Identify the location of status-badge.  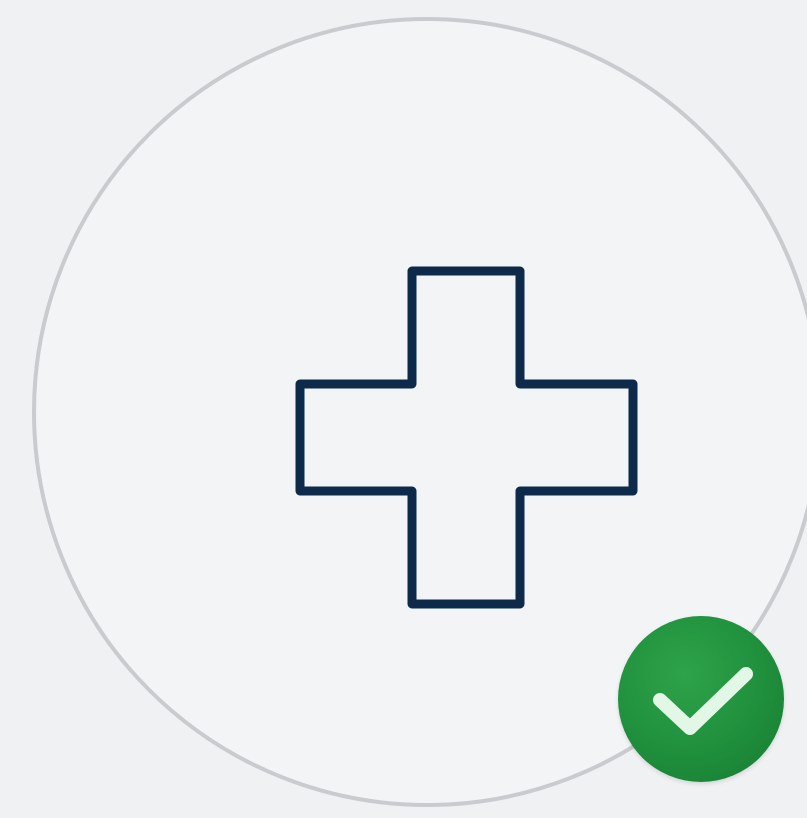
(701, 699).